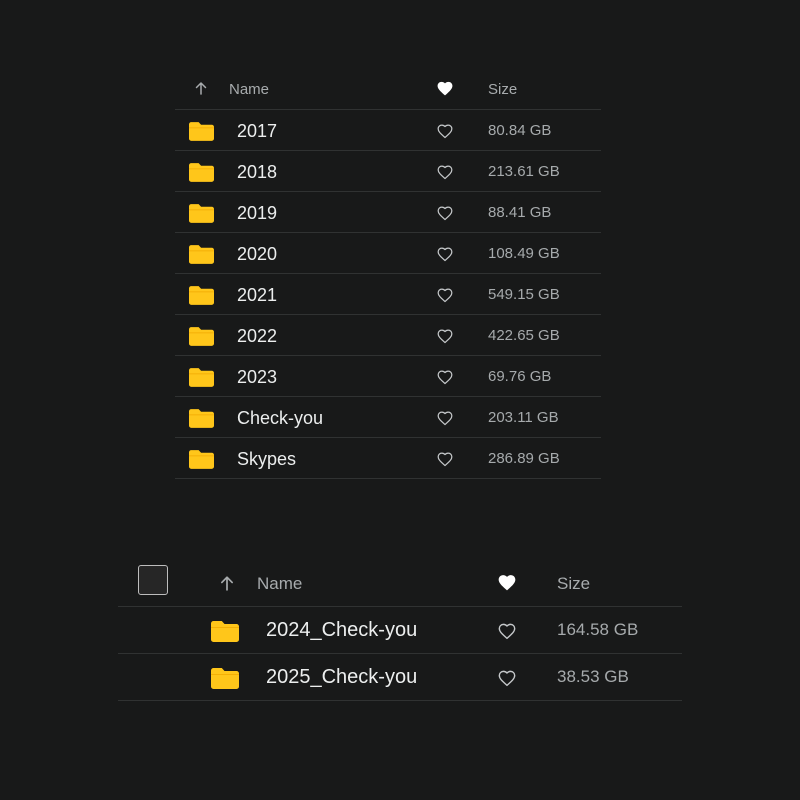 The image size is (800, 800). What do you see at coordinates (520, 130) in the screenshot?
I see `file-size: 80.84 GB` at bounding box center [520, 130].